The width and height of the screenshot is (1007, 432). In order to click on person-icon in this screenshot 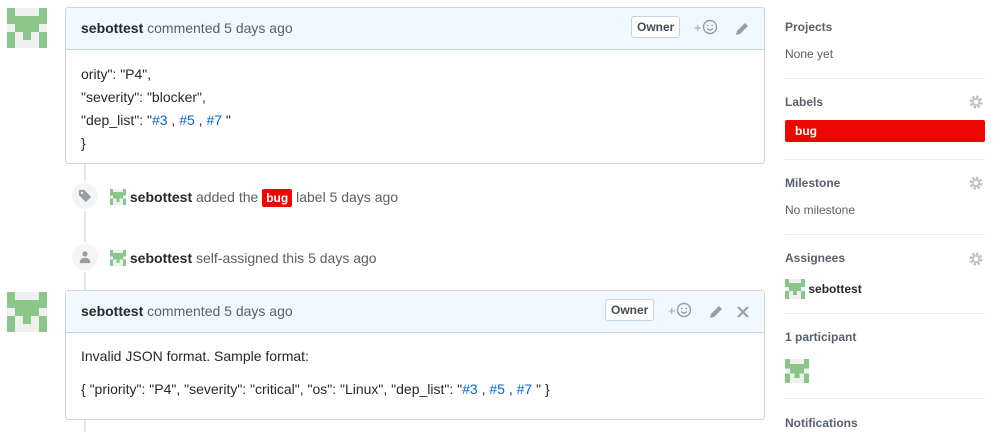, I will do `click(85, 257)`.